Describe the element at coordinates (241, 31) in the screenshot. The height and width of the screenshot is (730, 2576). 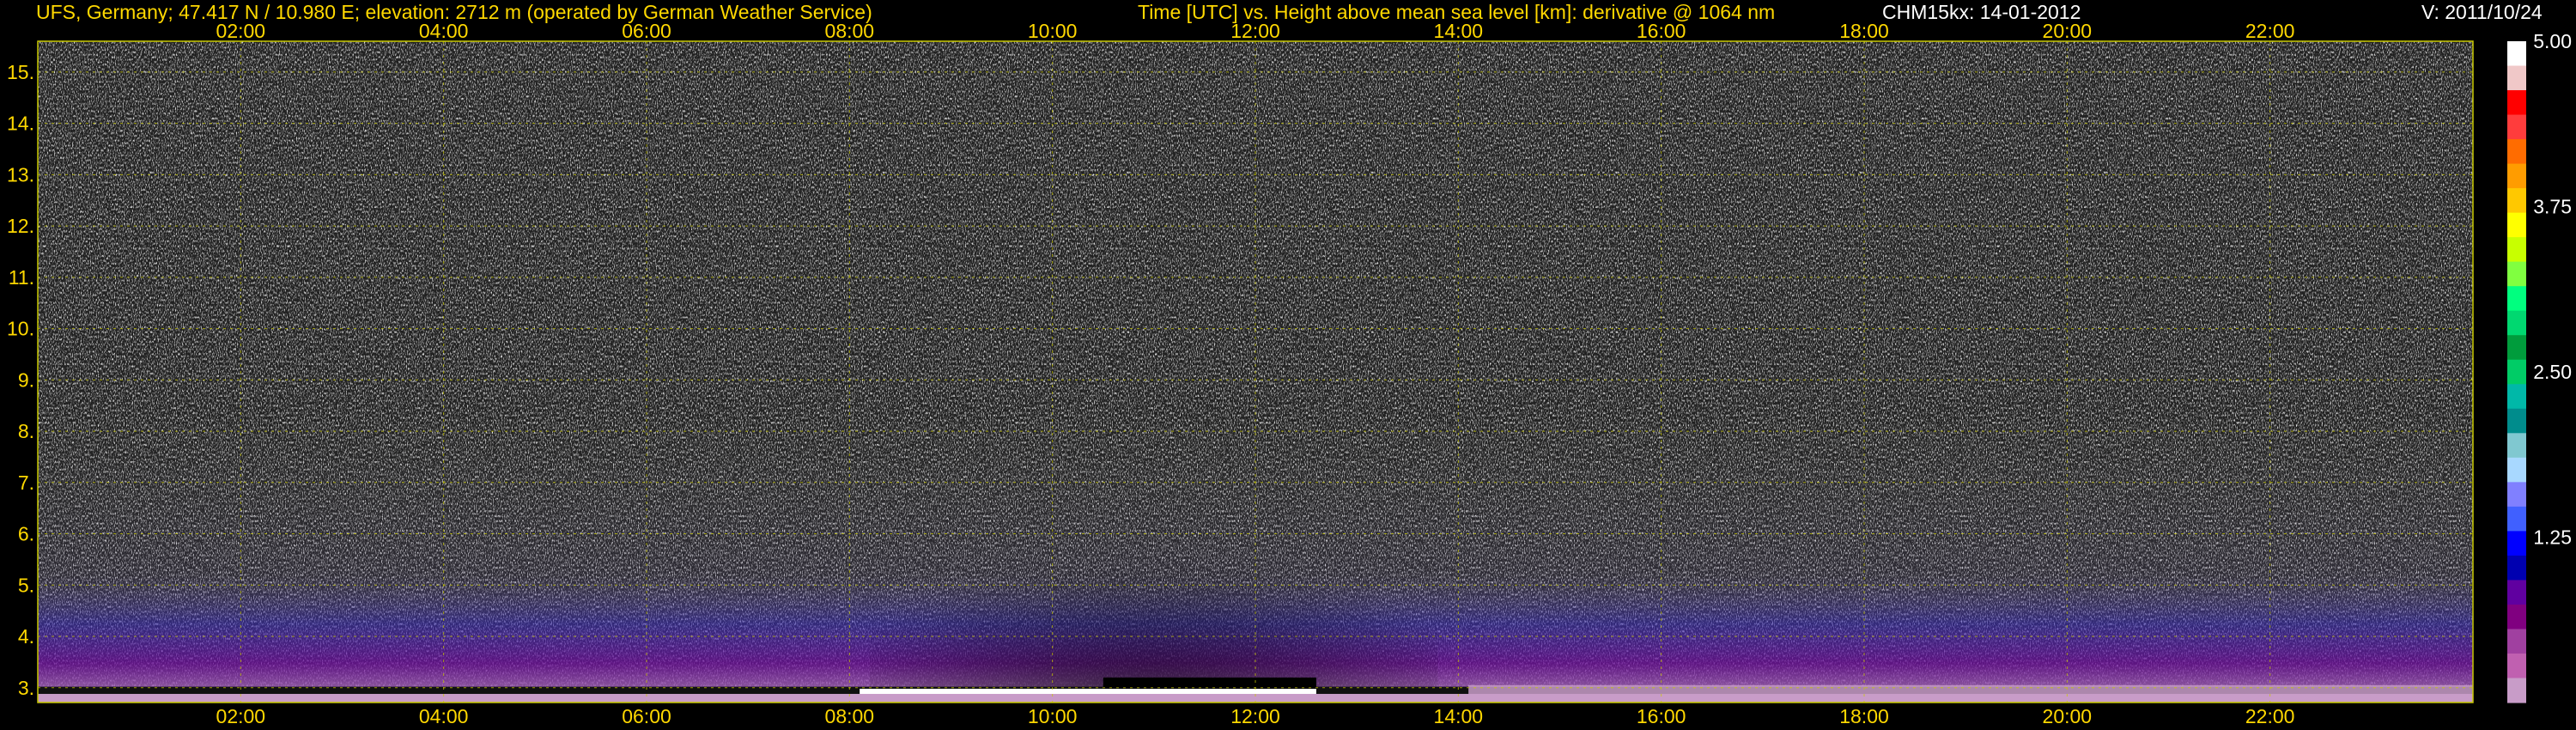
I see `x-tick-top-label: 02:00` at that location.